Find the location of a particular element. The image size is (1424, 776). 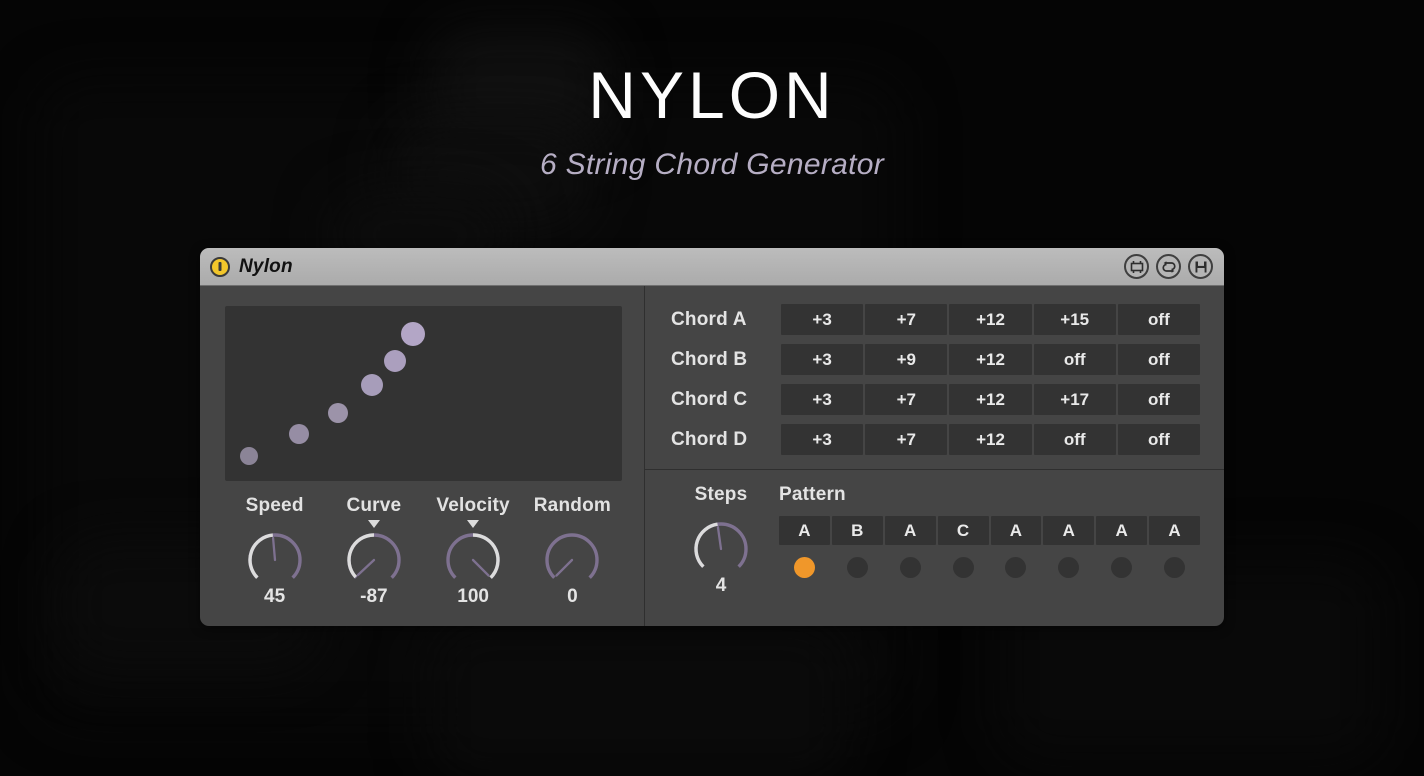

steps-knob: Steps 4 is located at coordinates (721, 540).